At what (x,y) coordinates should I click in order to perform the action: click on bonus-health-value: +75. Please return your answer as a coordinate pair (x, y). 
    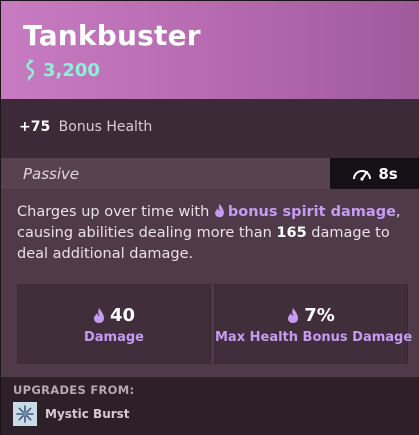
    Looking at the image, I should click on (35, 127).